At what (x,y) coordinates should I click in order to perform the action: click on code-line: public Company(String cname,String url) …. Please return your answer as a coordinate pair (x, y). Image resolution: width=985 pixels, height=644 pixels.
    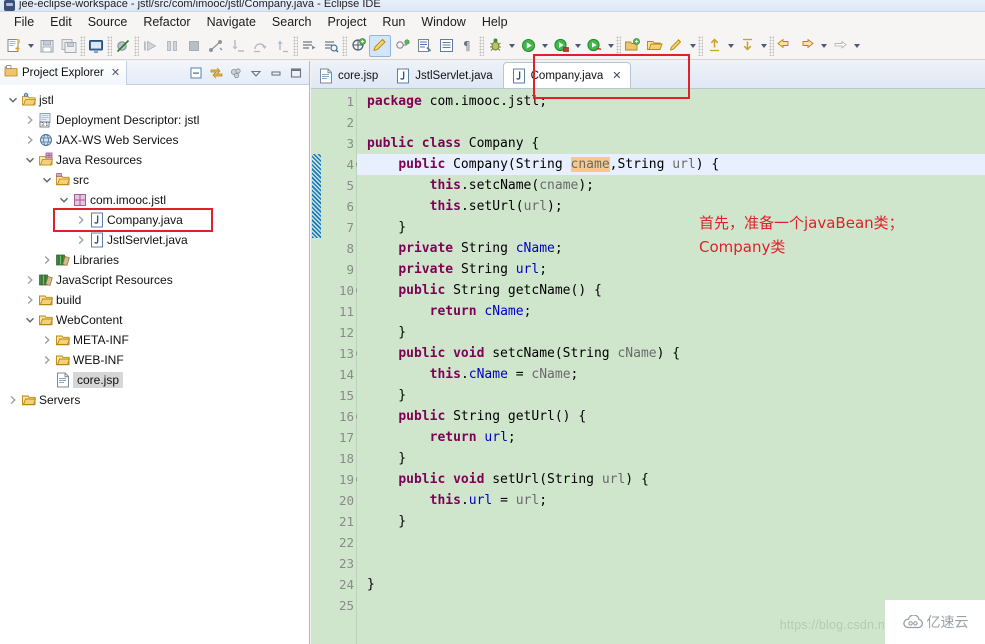
    Looking at the image, I should click on (671, 164).